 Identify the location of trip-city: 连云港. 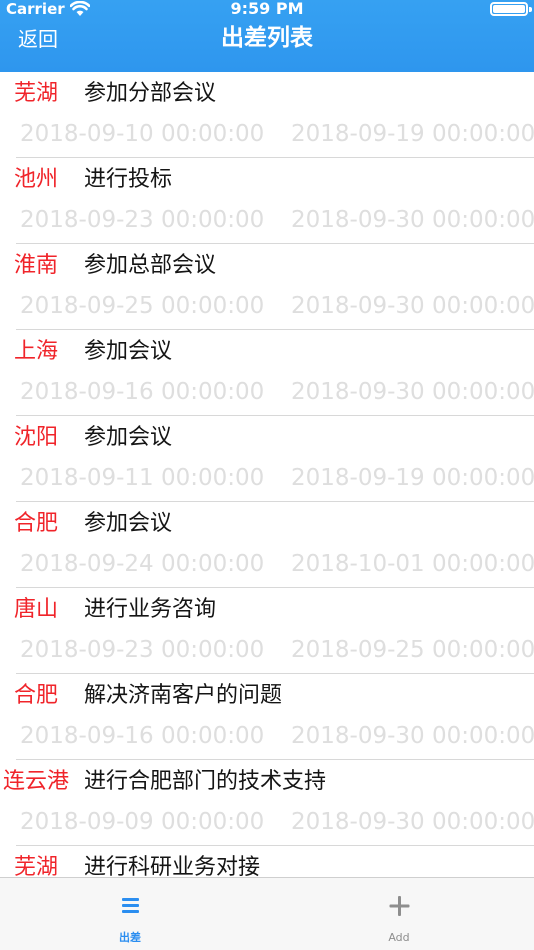
(36, 781).